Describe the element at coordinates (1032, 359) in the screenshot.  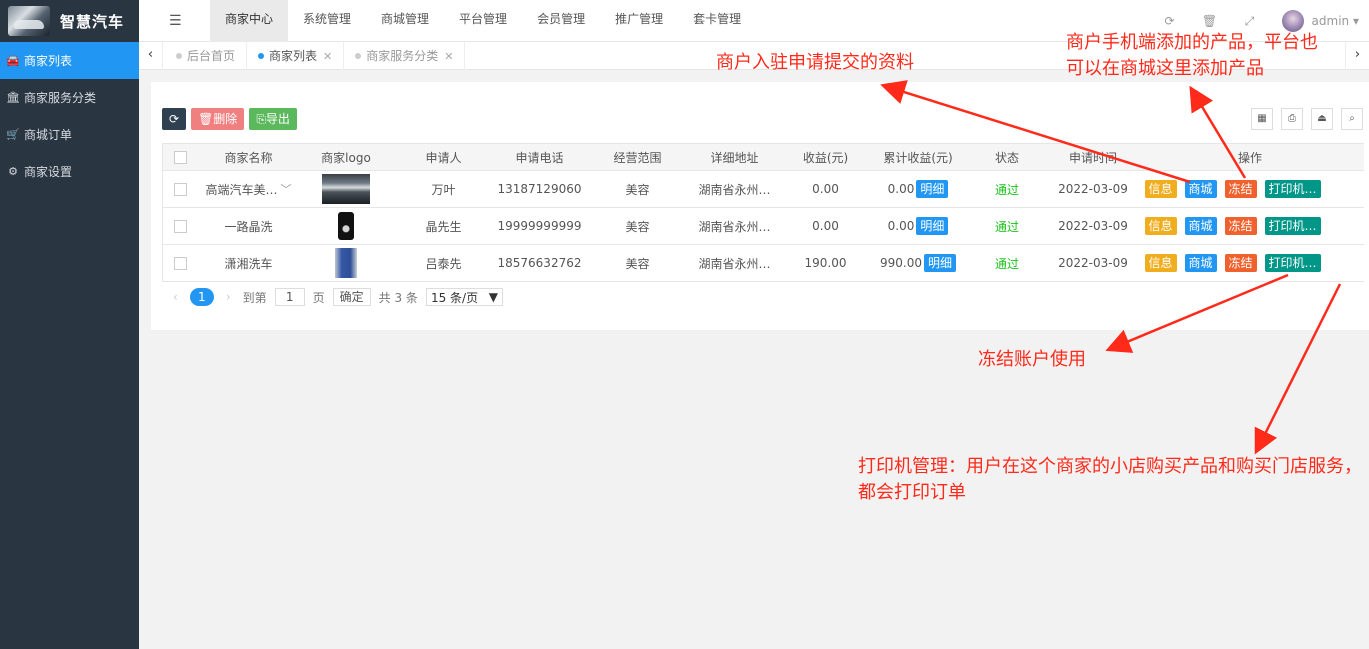
I see `annotation-freeze: 冻结账户使用` at that location.